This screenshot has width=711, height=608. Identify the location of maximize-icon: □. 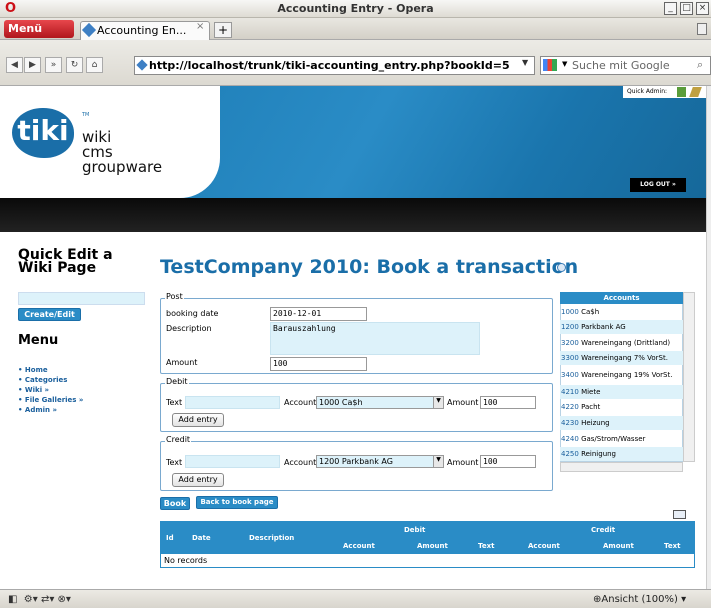
(686, 8).